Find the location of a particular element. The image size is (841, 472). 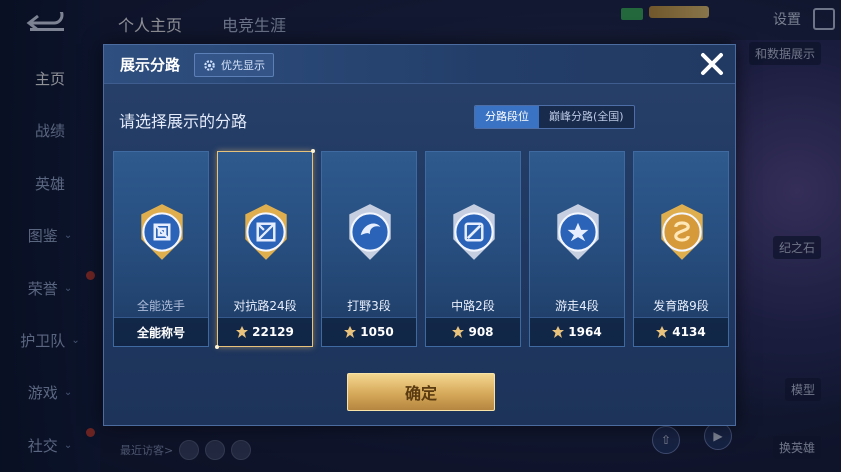

lane-card-4: 游走4段 1964 is located at coordinates (577, 249).